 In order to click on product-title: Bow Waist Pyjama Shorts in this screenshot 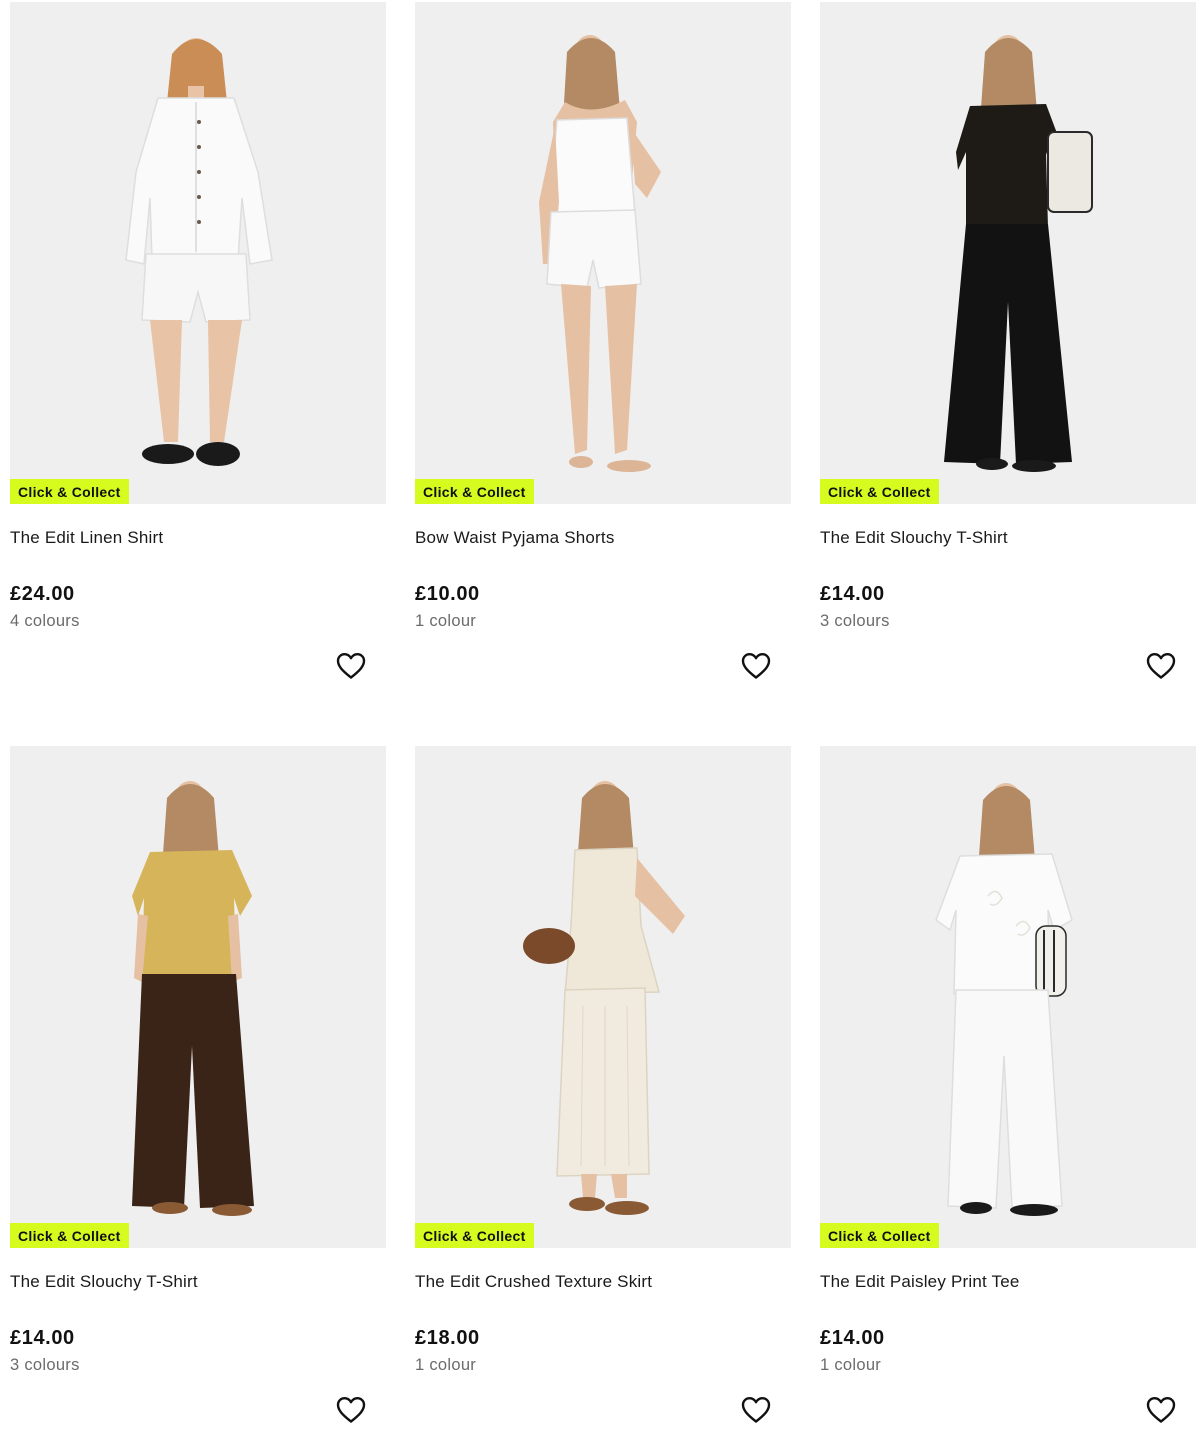, I will do `click(603, 538)`.